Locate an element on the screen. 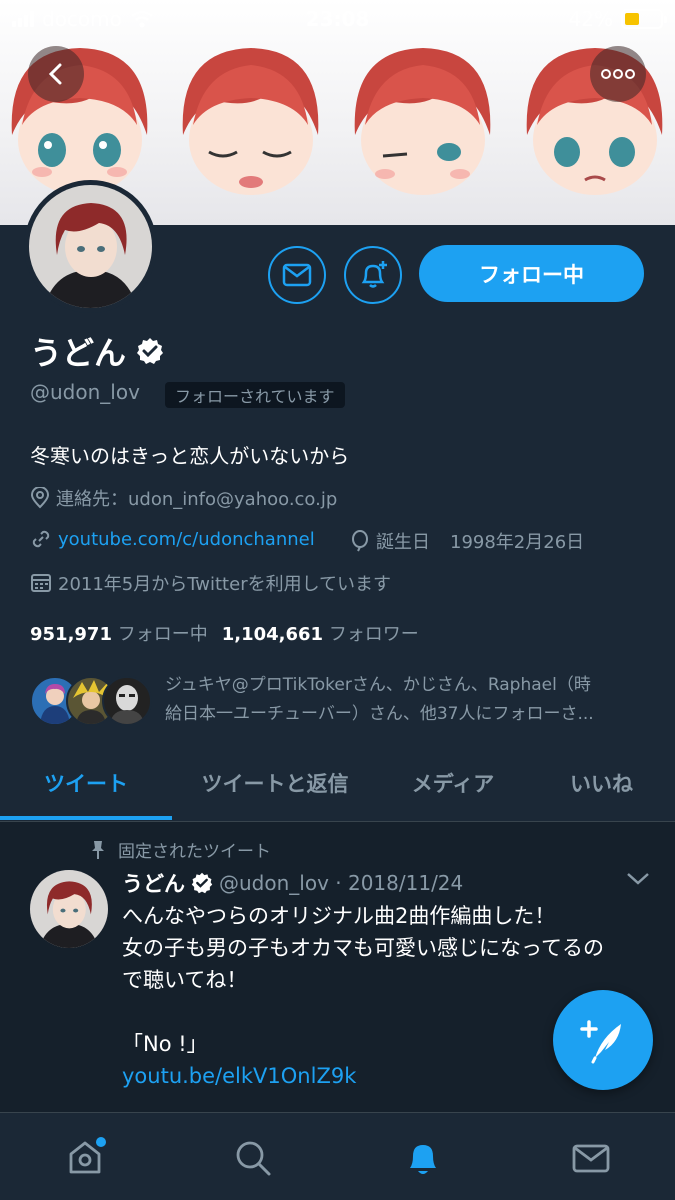  battery-percent: 42% is located at coordinates (590, 19).